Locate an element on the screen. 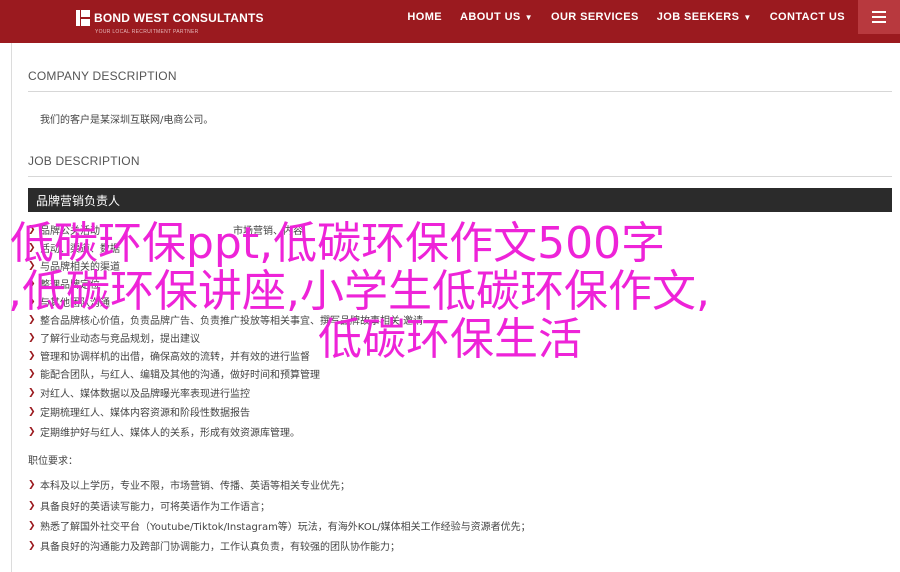 The image size is (900, 572). nav-about-us: ABOUT US ▼ is located at coordinates (496, 17).